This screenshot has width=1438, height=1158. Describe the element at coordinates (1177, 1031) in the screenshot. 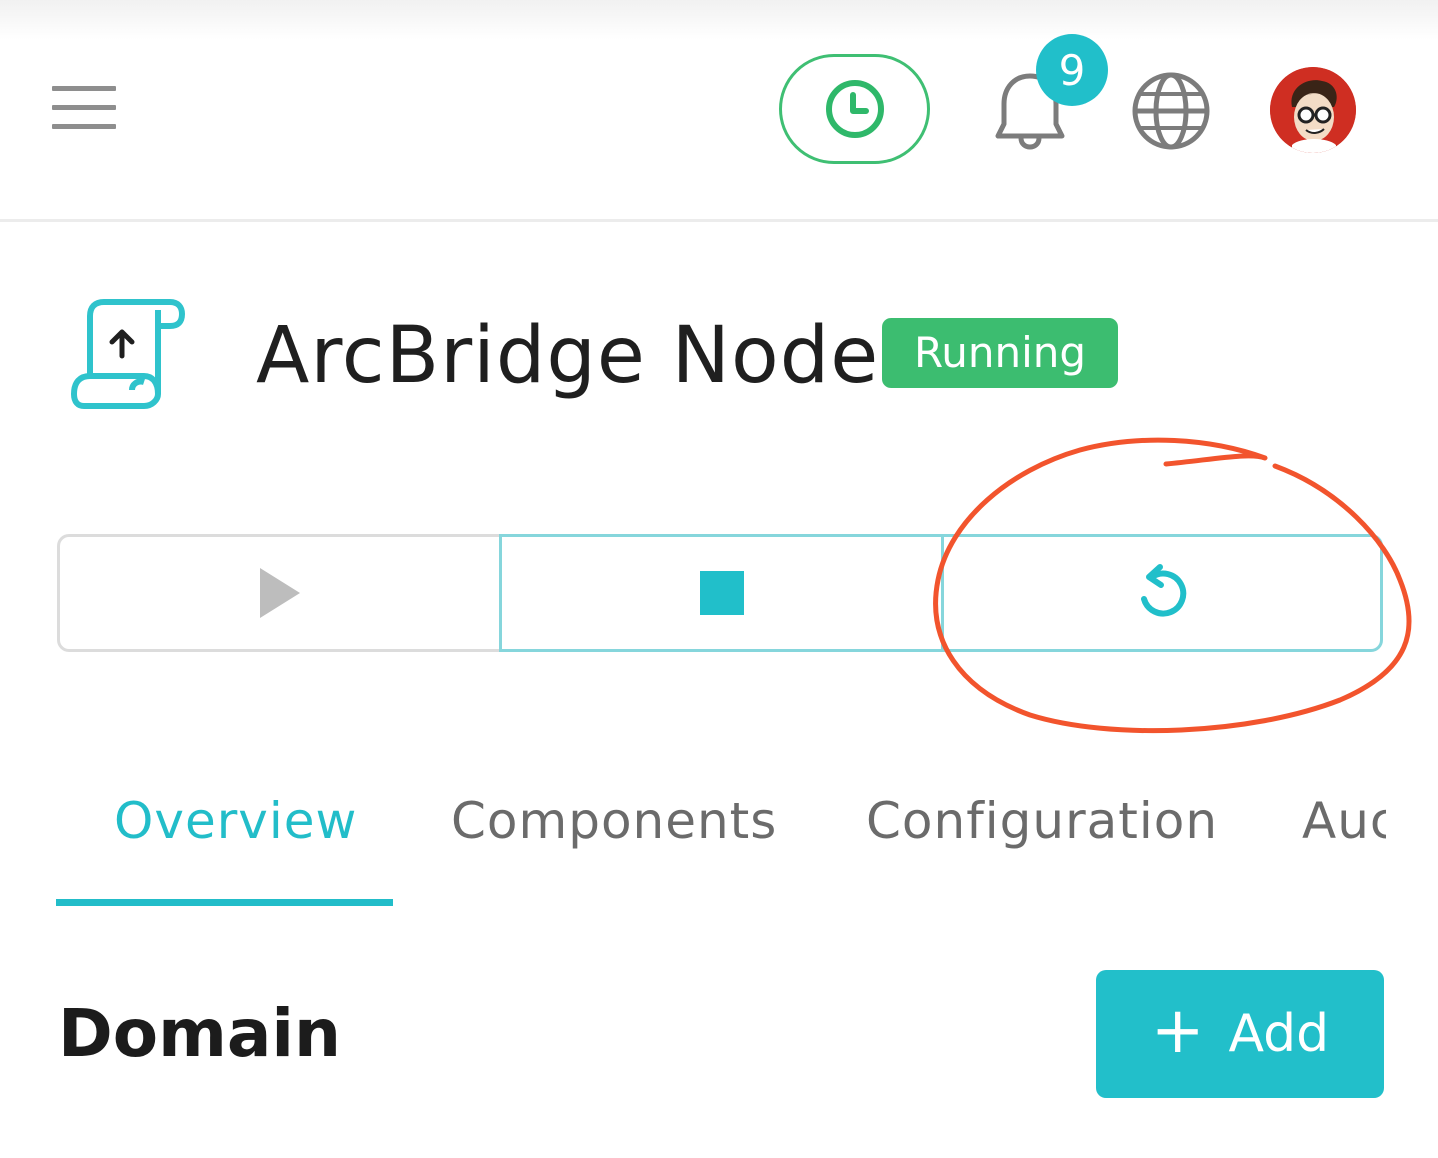

I see `plus-icon: +` at that location.